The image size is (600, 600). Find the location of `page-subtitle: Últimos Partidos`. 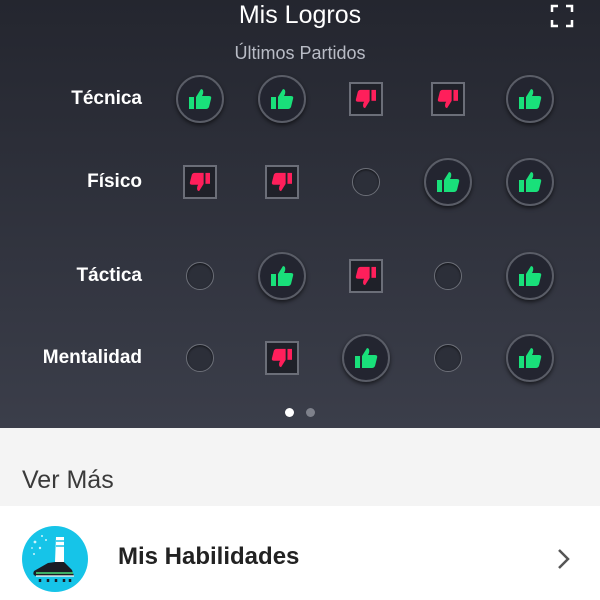

page-subtitle: Últimos Partidos is located at coordinates (300, 53).